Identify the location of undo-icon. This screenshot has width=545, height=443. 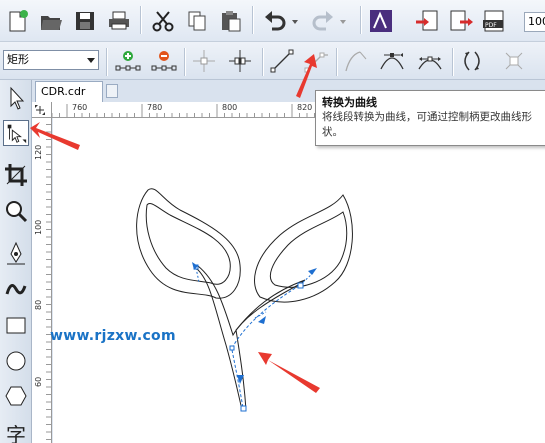
(275, 21).